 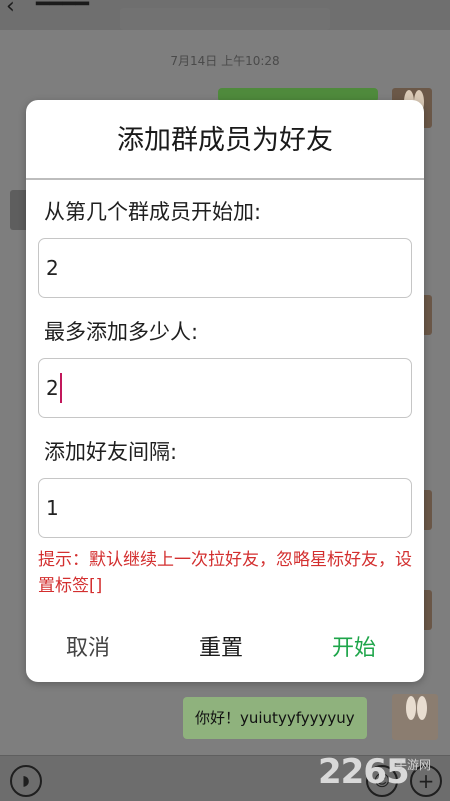 What do you see at coordinates (221, 646) in the screenshot?
I see `reset-button: 重置` at bounding box center [221, 646].